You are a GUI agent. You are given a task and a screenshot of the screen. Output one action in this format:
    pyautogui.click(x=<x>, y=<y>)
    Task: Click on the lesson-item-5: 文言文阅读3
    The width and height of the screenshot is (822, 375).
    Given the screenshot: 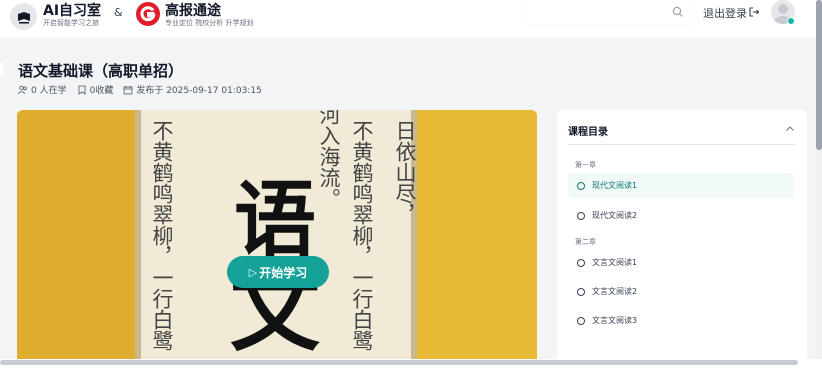 What is the action you would take?
    pyautogui.click(x=681, y=320)
    